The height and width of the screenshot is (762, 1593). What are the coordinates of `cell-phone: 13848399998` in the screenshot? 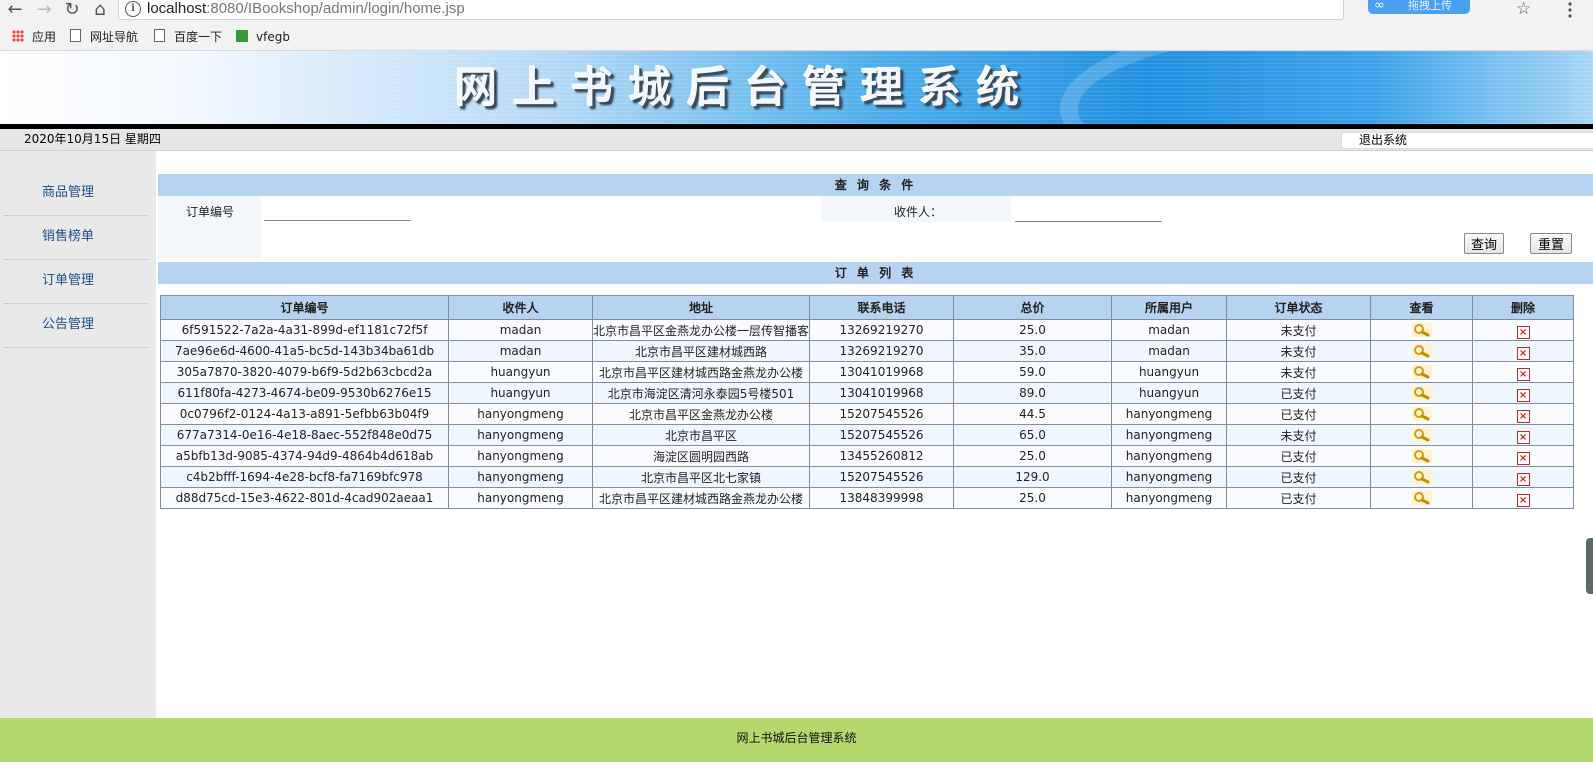 It's located at (882, 498).